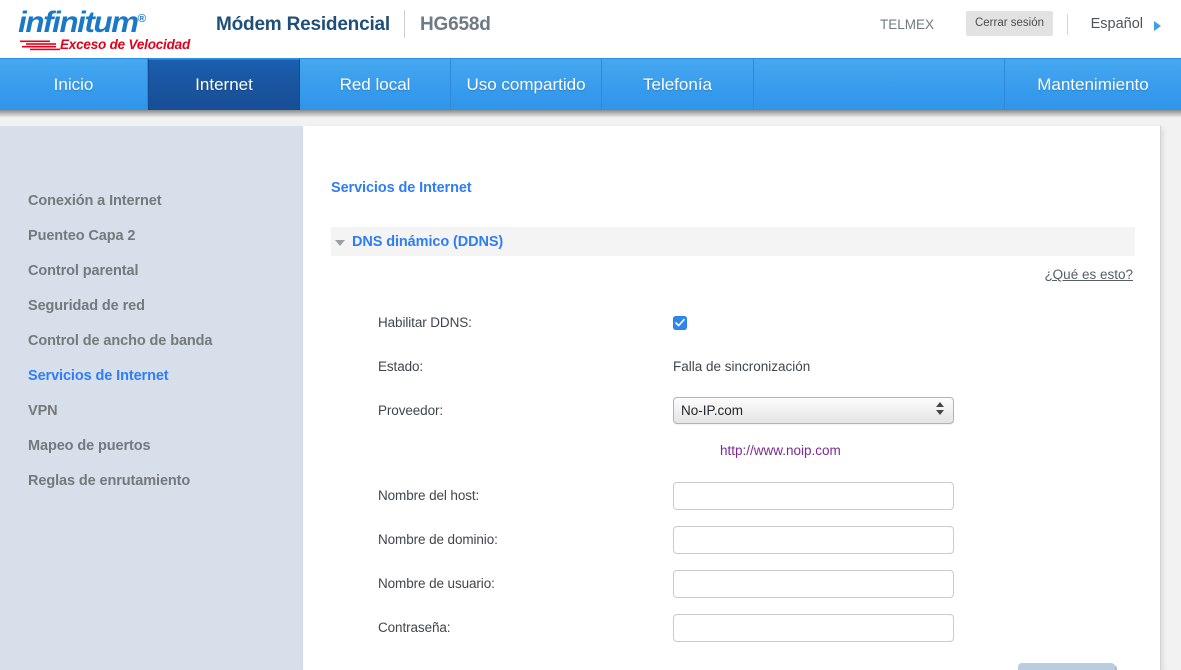 Image resolution: width=1181 pixels, height=670 pixels. I want to click on sidebar-item-mapeo-de-puertos: Mapeo de puertos, so click(151, 446).